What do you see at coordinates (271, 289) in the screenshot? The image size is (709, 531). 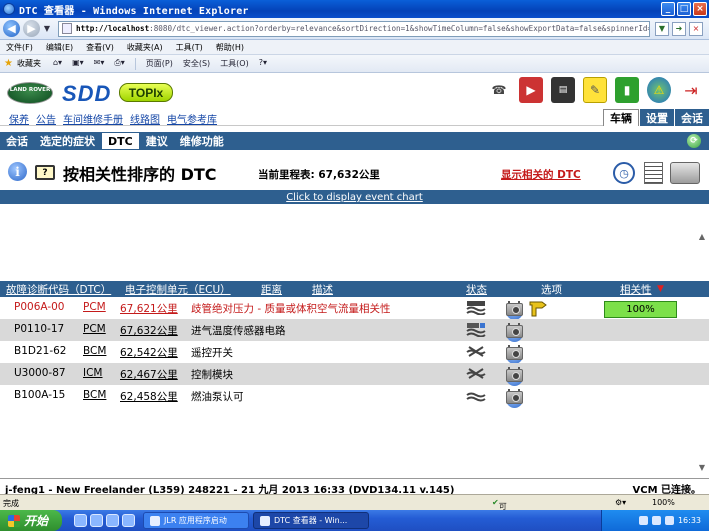 I see `col-distance: 距离` at bounding box center [271, 289].